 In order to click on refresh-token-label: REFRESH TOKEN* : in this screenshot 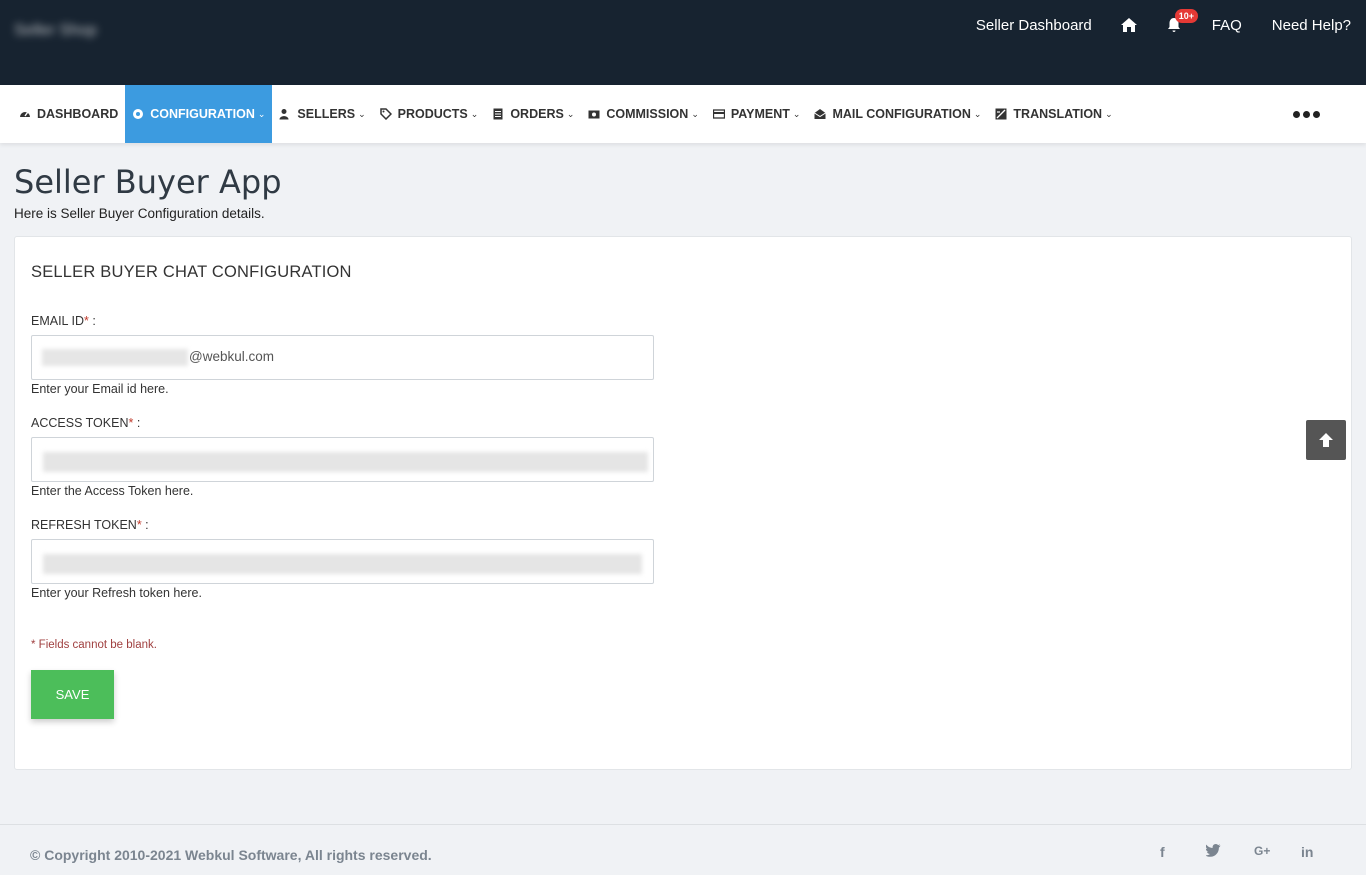, I will do `click(90, 525)`.